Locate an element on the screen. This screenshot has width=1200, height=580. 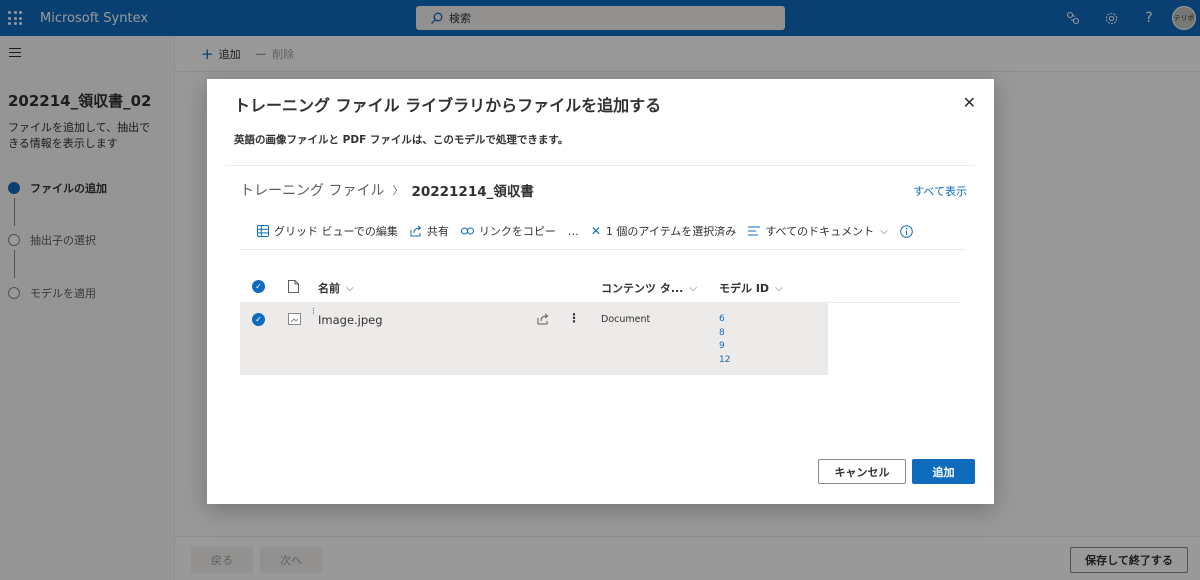
list-view-icon is located at coordinates (754, 231).